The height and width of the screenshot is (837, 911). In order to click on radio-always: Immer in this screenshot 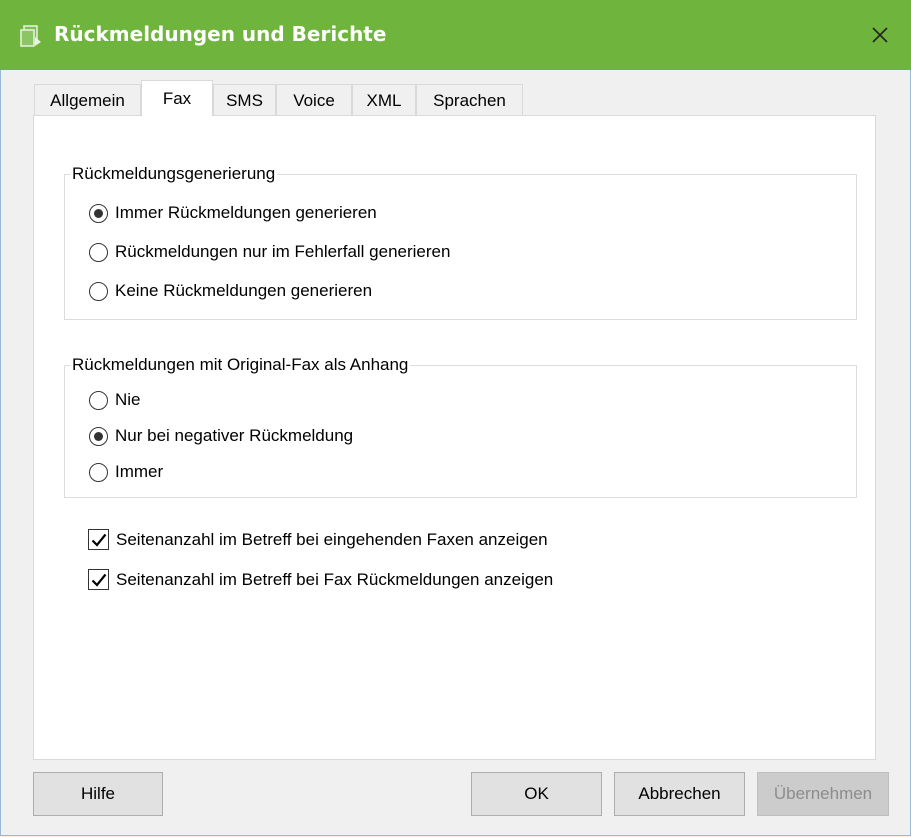, I will do `click(126, 472)`.